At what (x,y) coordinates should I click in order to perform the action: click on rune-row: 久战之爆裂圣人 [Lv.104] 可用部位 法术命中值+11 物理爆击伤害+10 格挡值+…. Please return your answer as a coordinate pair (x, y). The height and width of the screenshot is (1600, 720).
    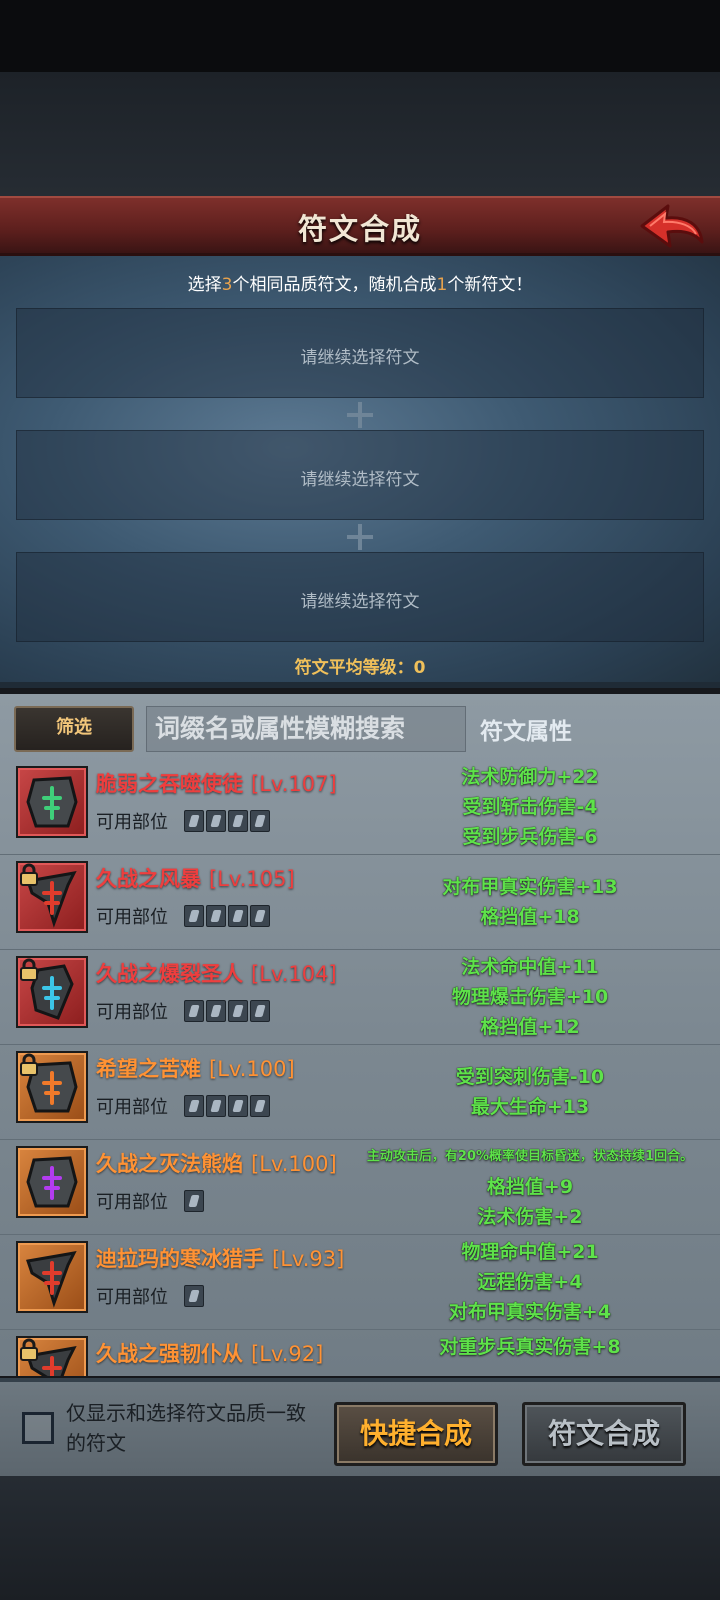
    Looking at the image, I should click on (360, 997).